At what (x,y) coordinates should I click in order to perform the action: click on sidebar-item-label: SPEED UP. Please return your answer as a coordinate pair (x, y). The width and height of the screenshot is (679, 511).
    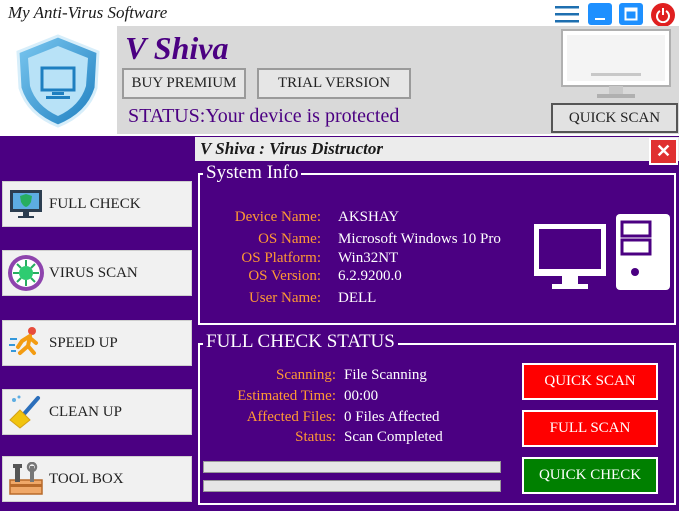
    Looking at the image, I should click on (83, 342).